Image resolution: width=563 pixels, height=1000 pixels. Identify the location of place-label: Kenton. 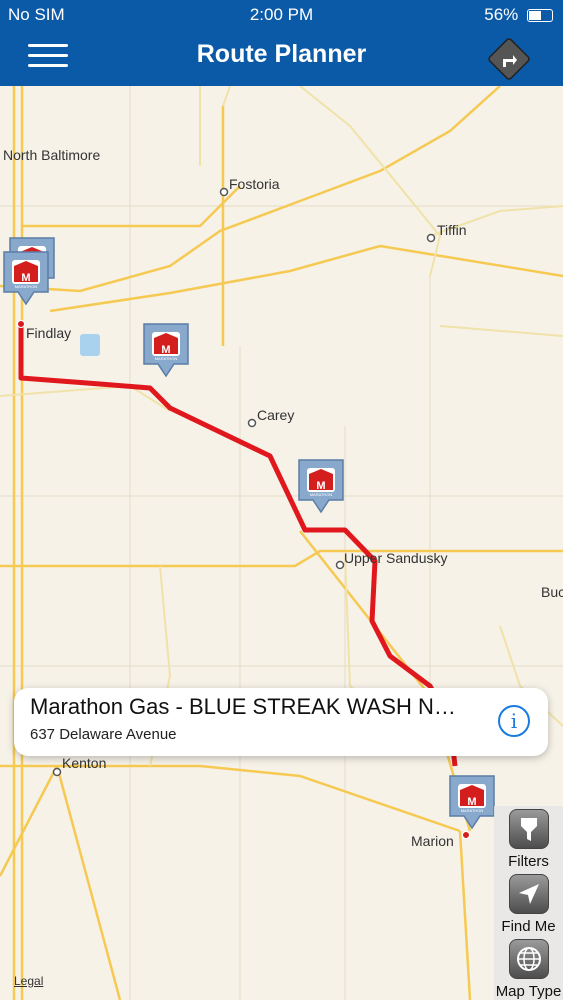
(84, 763).